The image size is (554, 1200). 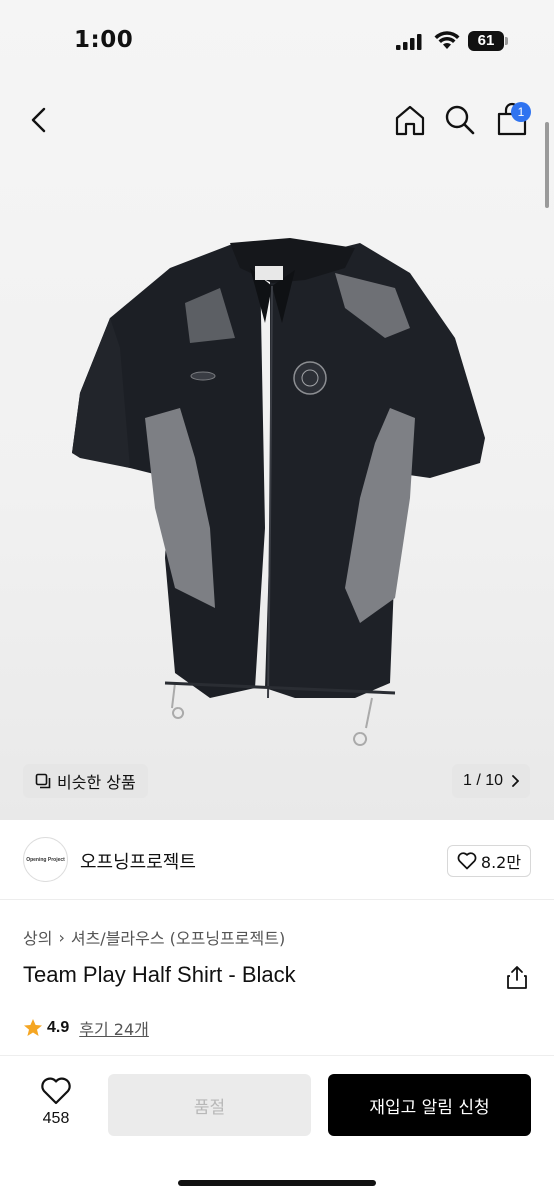 I want to click on share-icon, so click(x=517, y=977).